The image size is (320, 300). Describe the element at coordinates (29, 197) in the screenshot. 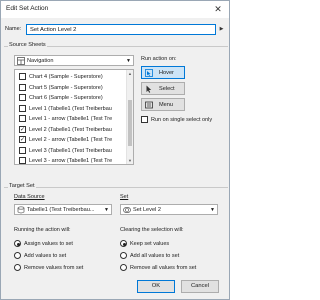

I see `data-source-label: Data Source` at that location.